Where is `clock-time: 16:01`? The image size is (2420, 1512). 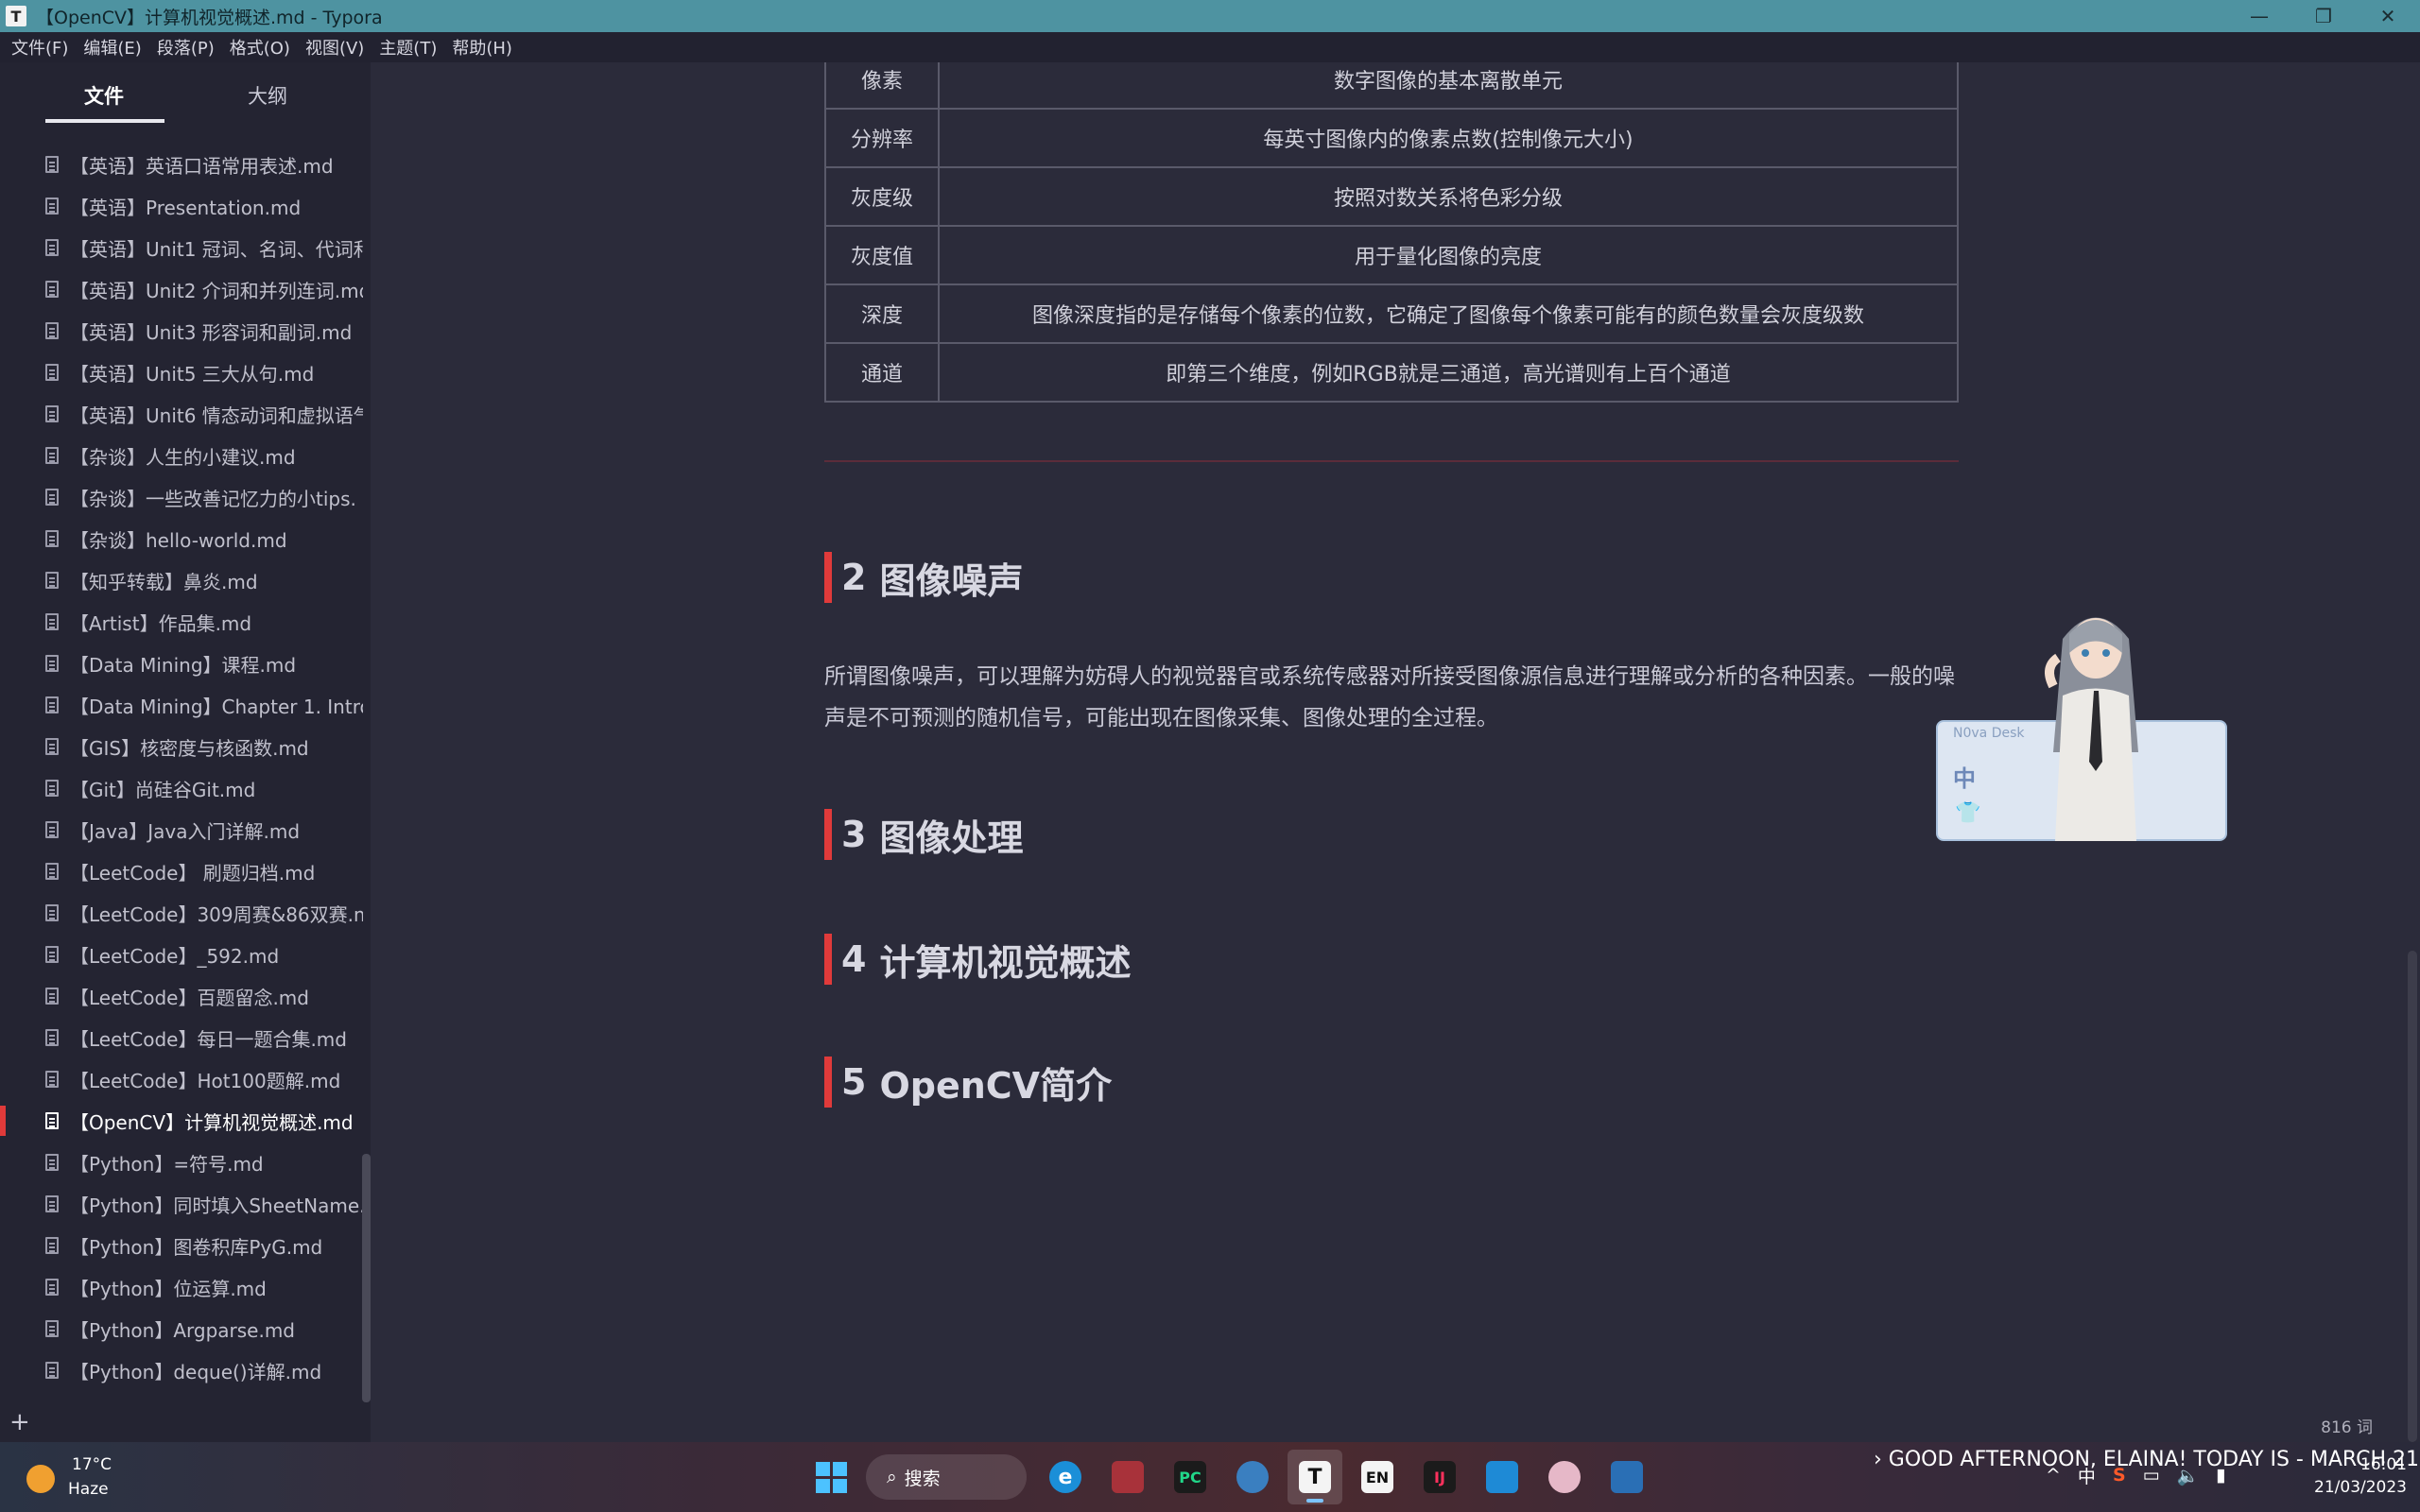 clock-time: 16:01 is located at coordinates (2383, 1464).